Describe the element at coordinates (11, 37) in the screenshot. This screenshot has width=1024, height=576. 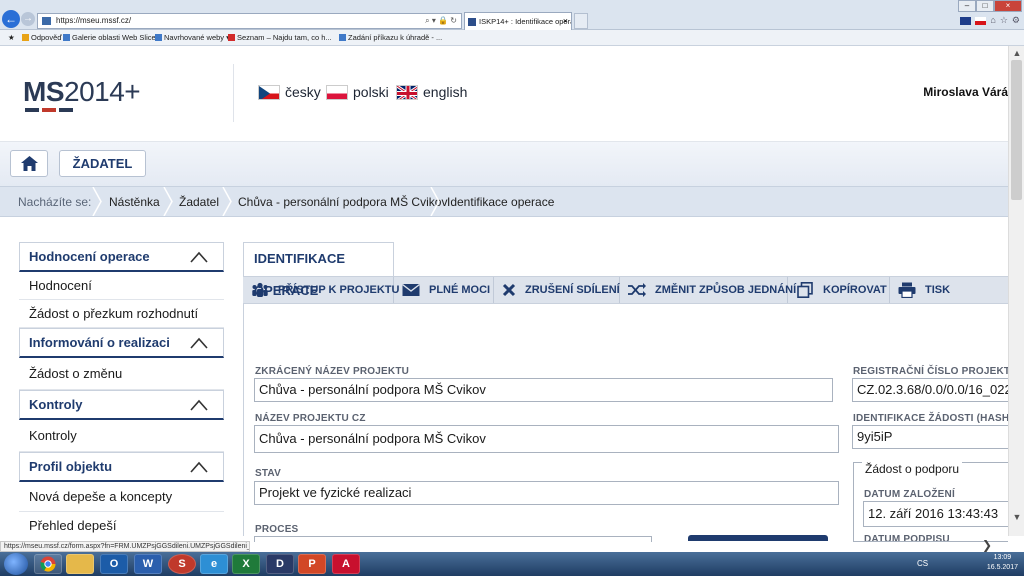
I see `favorites-star-icon: ★` at that location.